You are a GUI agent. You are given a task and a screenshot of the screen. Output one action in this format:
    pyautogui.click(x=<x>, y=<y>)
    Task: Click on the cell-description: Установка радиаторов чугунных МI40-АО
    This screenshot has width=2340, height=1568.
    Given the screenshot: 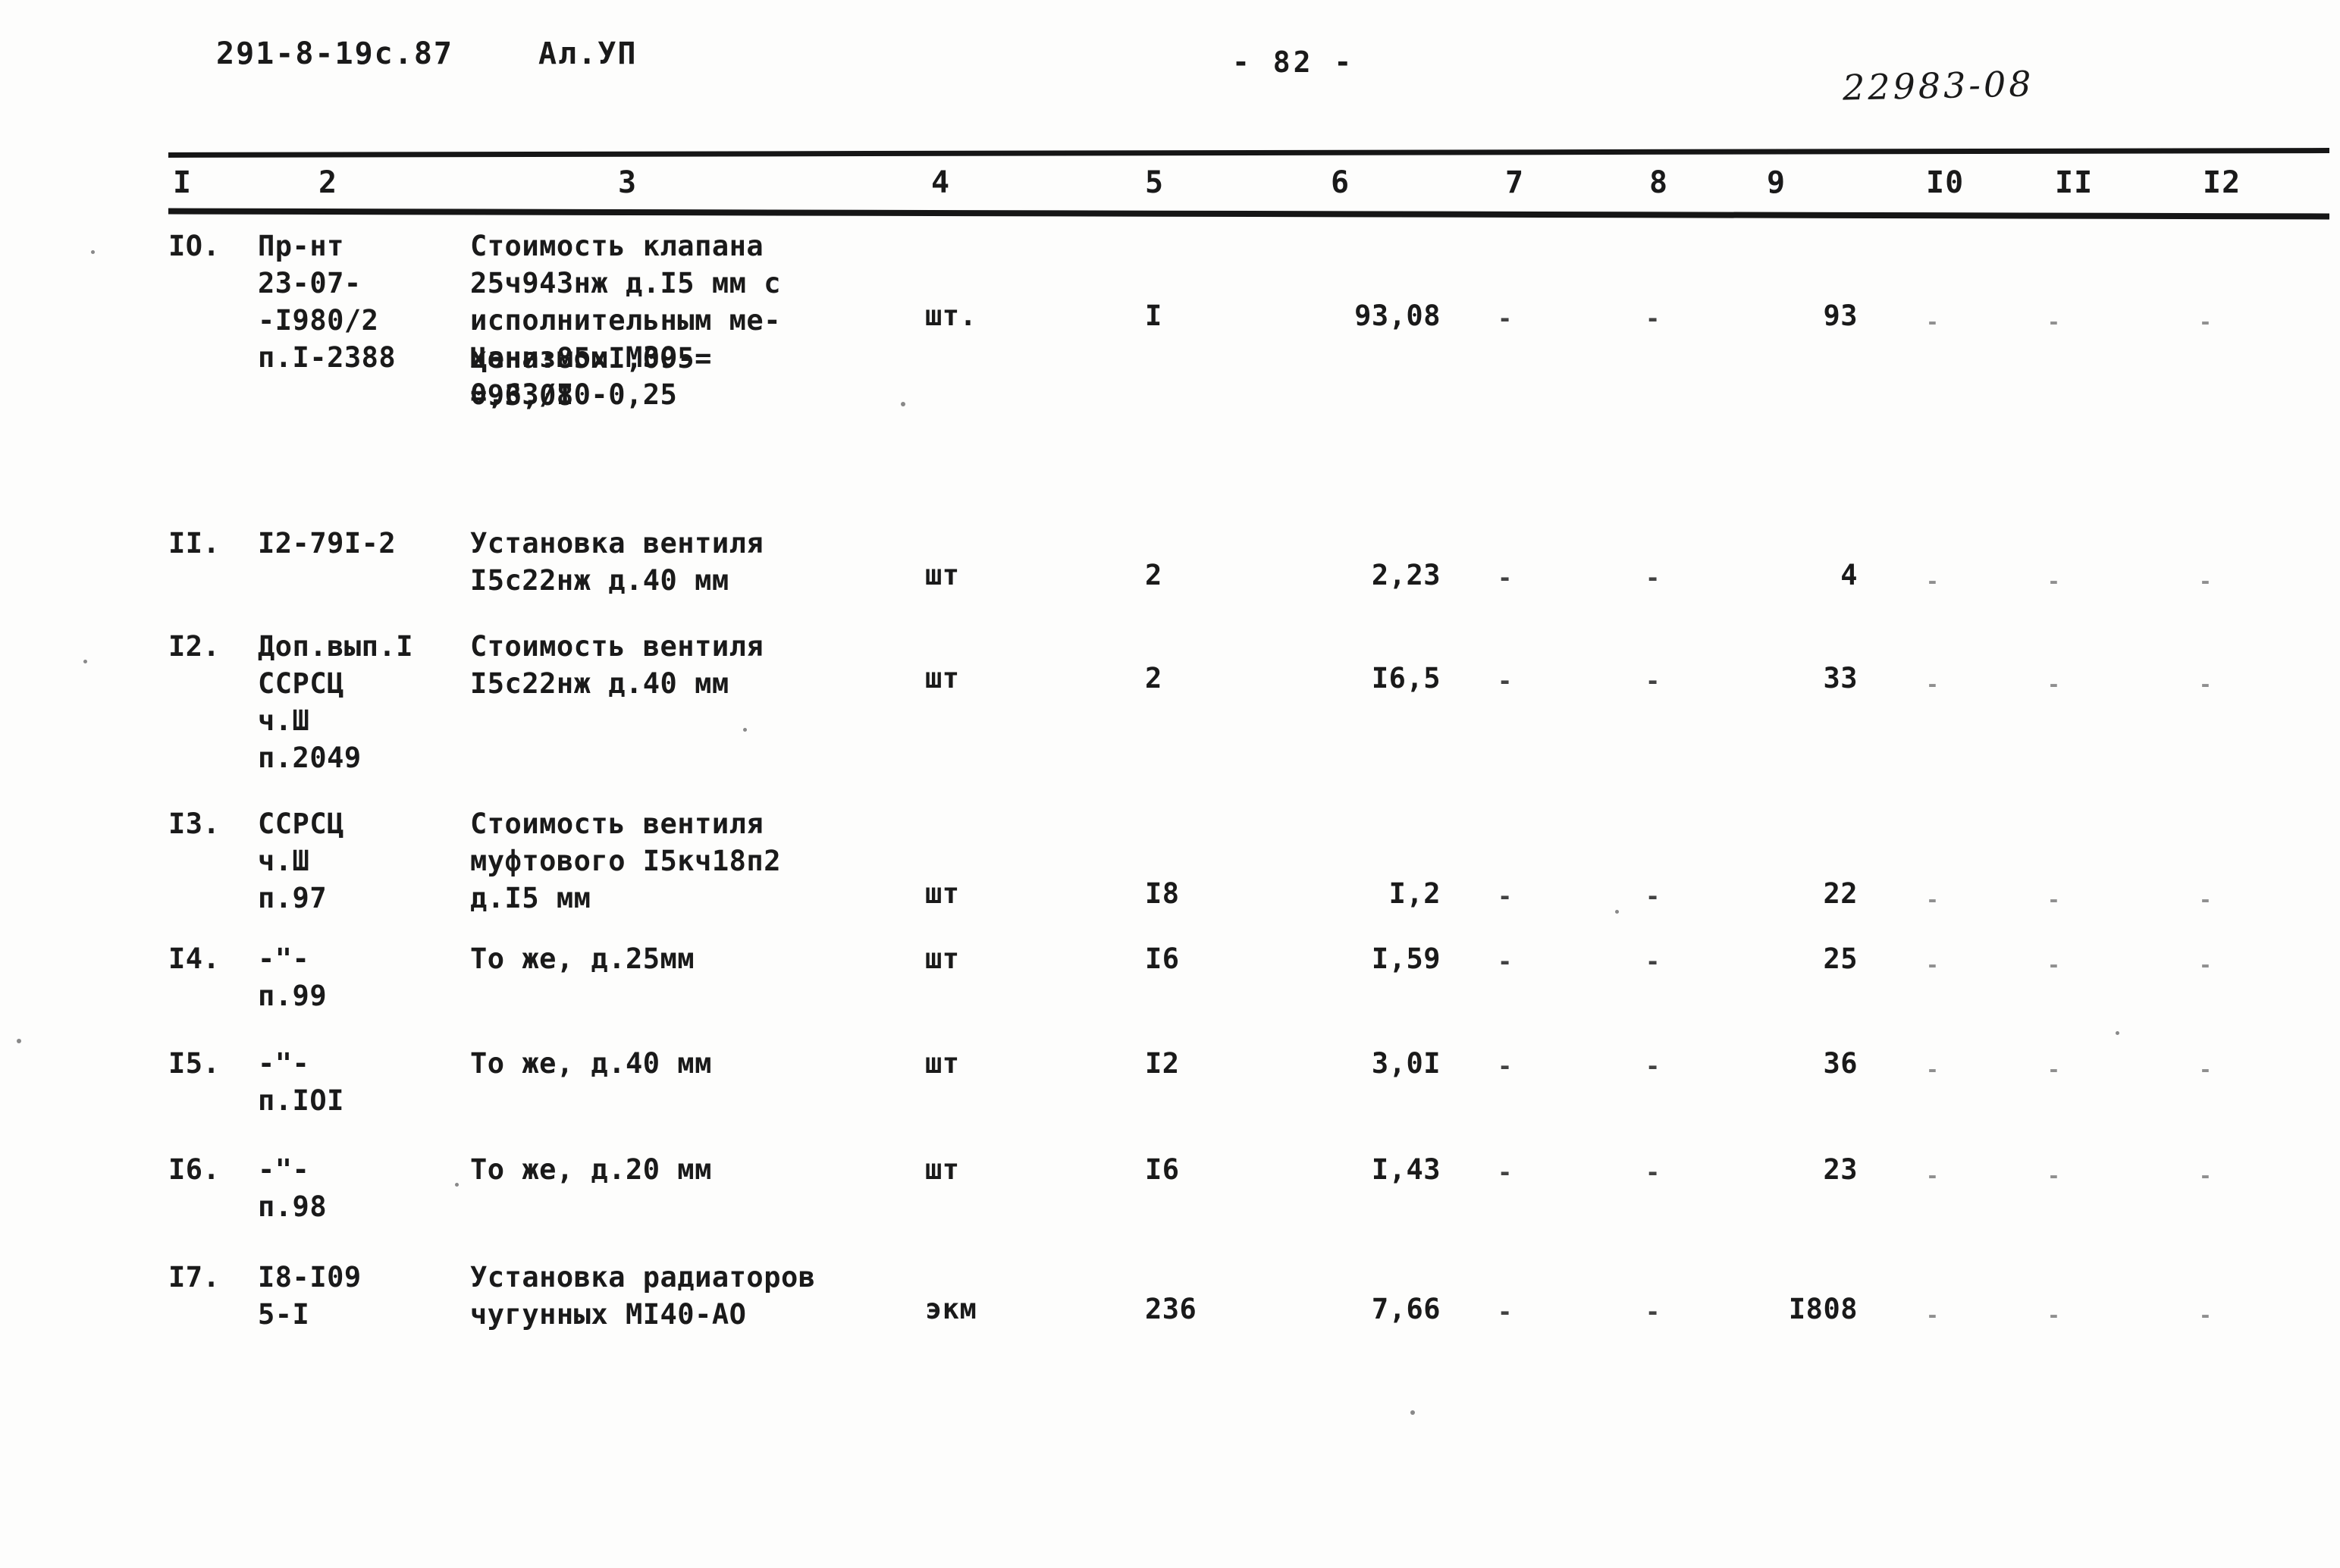 What is the action you would take?
    pyautogui.click(x=643, y=1296)
    